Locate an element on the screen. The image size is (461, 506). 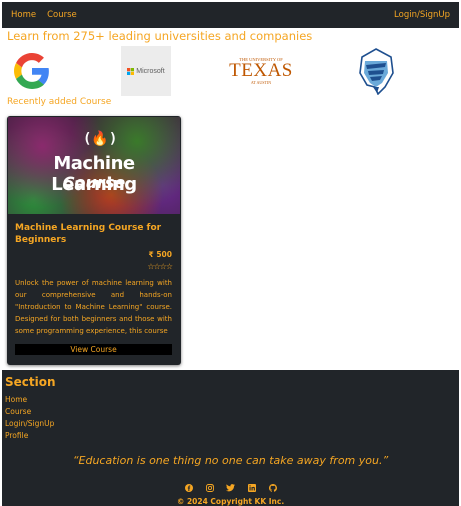
twitter-icon is located at coordinates (230, 487).